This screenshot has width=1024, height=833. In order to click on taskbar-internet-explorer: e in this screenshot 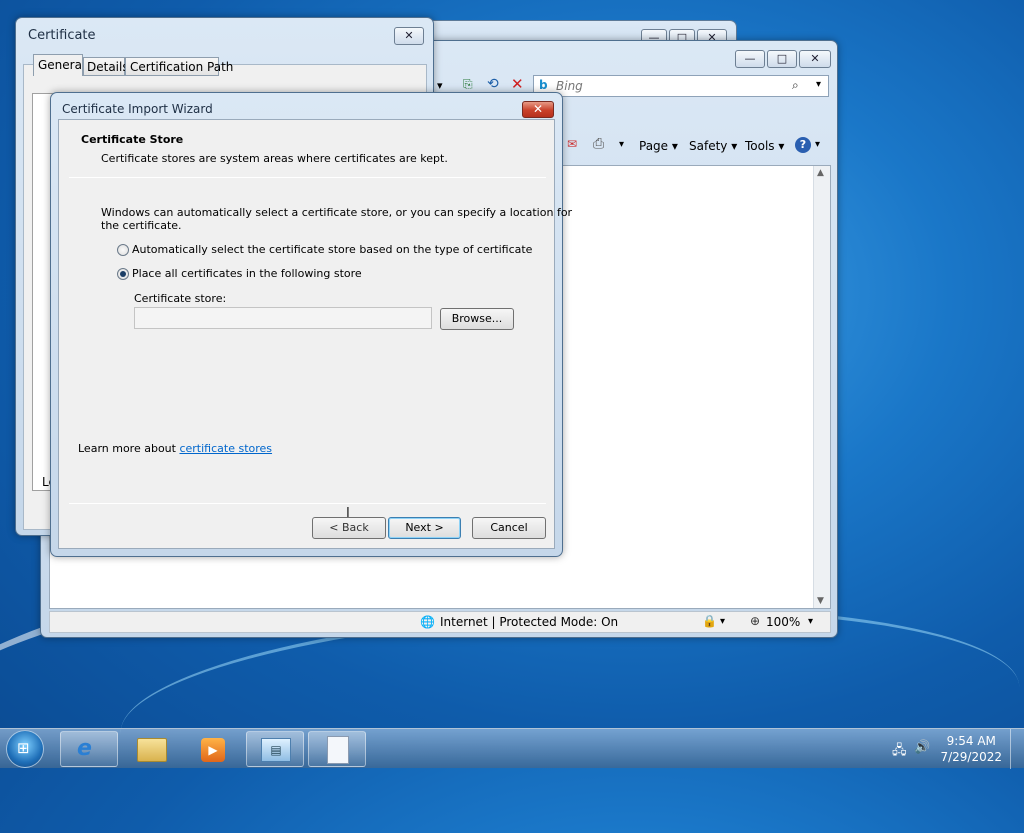, I will do `click(89, 749)`.